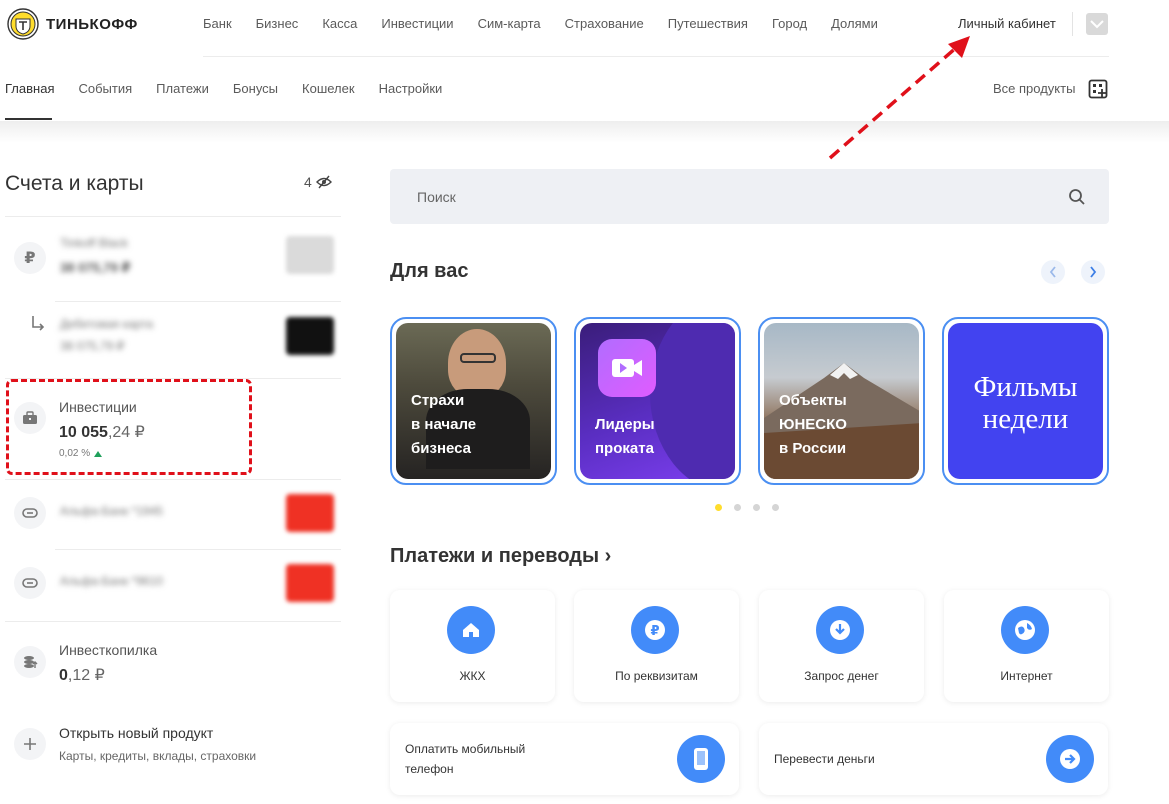  I want to click on chevron-down-icon, so click(1097, 24).